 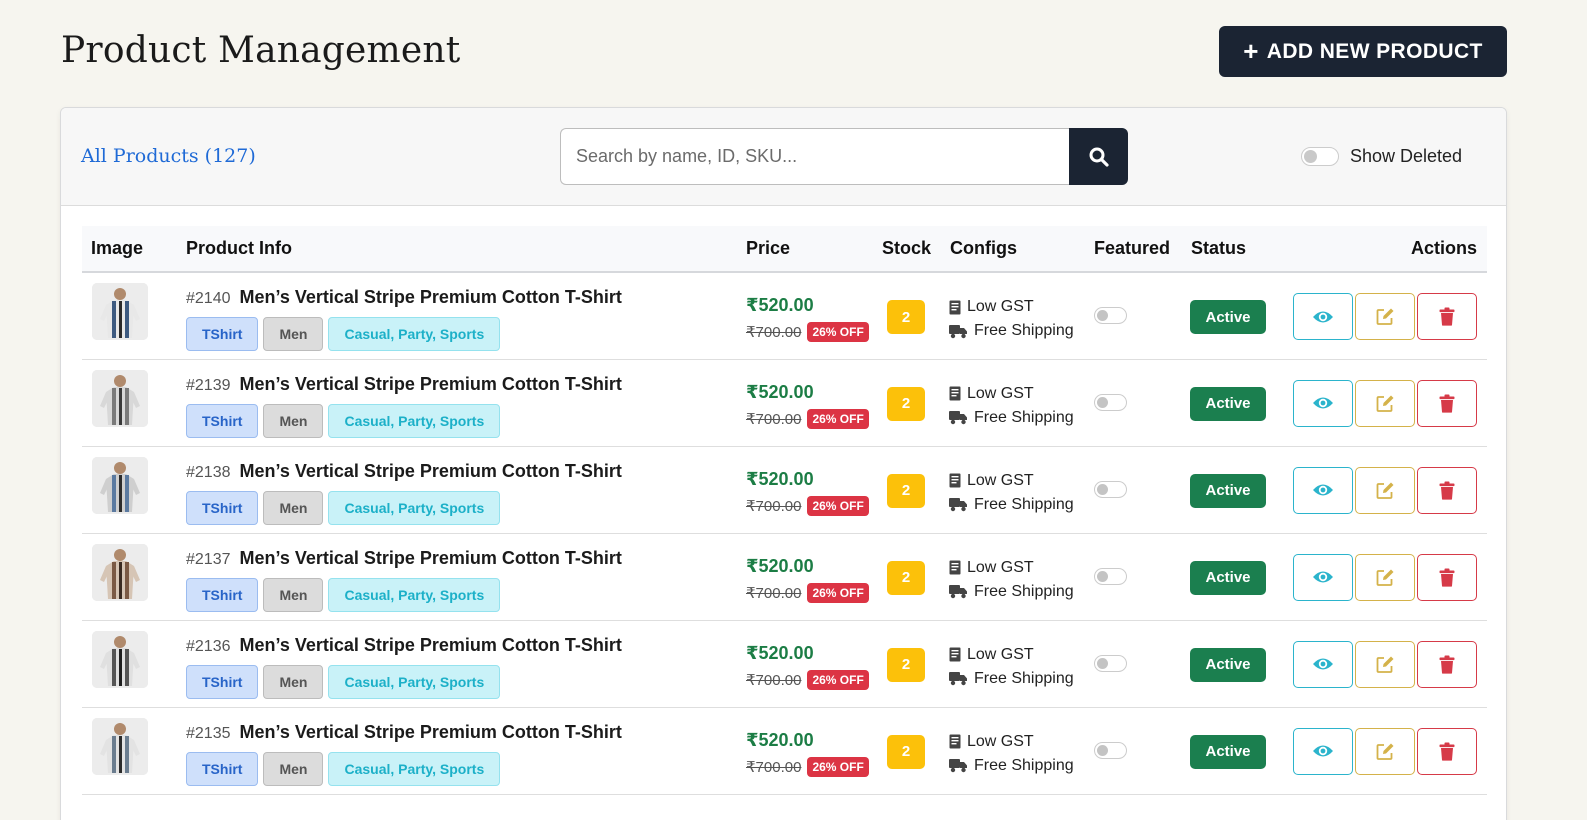 What do you see at coordinates (1320, 156) in the screenshot?
I see `show-deleted-toggle` at bounding box center [1320, 156].